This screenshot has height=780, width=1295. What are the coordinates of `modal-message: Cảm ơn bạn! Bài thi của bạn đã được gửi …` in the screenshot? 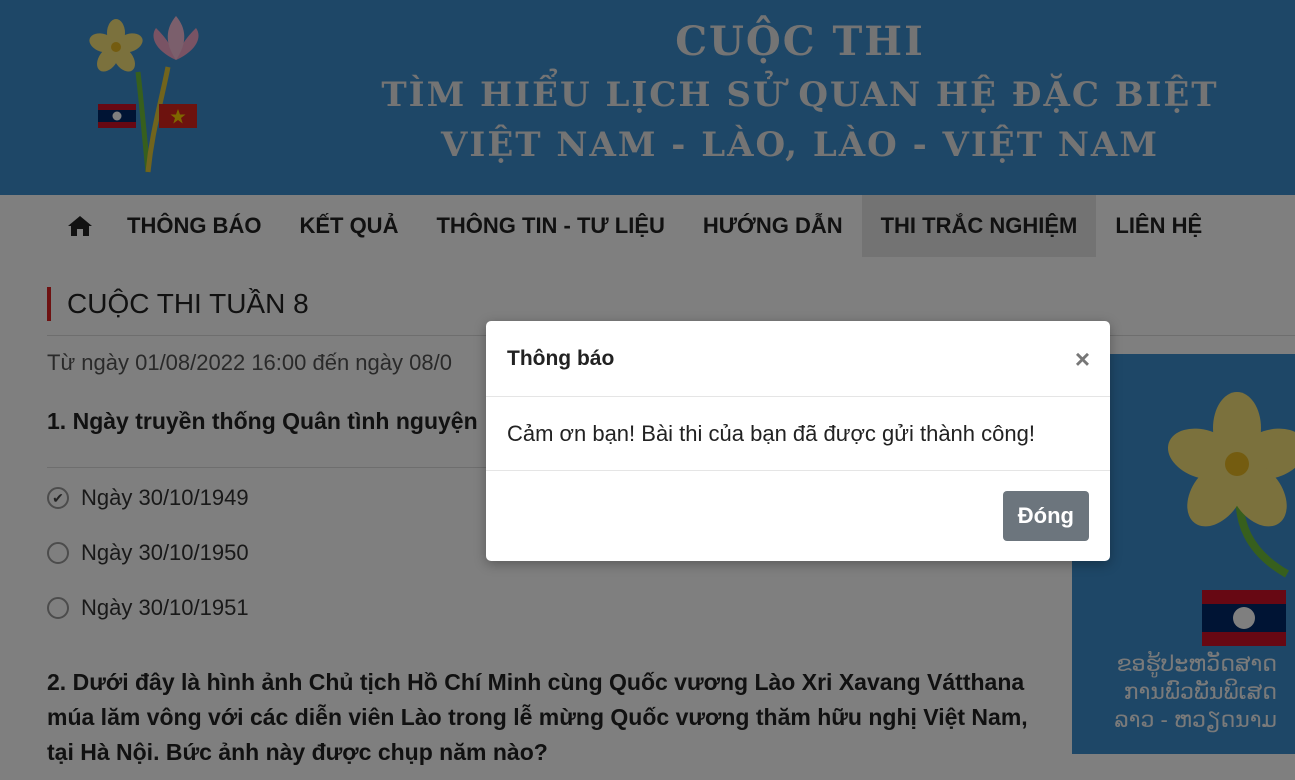 It's located at (771, 433).